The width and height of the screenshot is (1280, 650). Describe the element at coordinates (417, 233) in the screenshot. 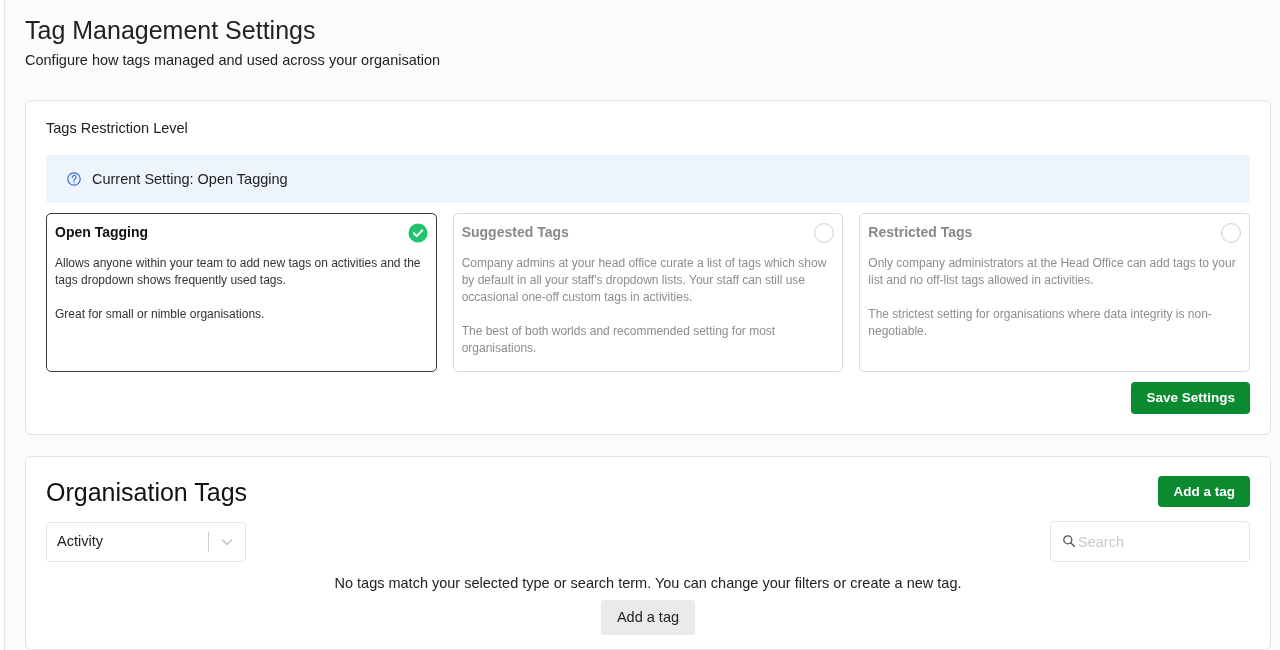

I see `check-icon` at that location.